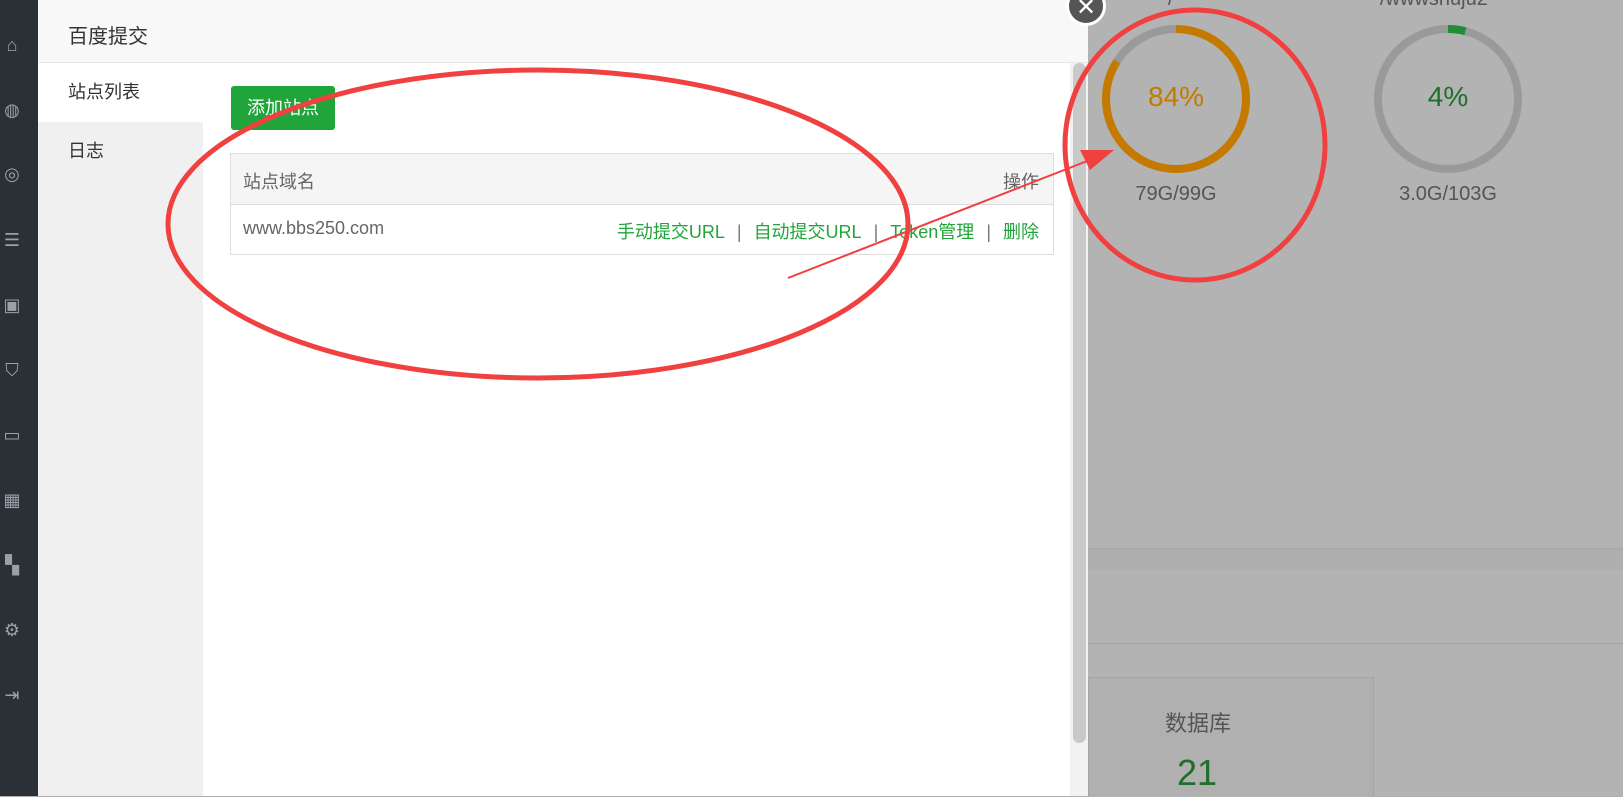 Image resolution: width=1623 pixels, height=797 pixels. Describe the element at coordinates (1097, 160) in the screenshot. I see `annotation-arrow-head` at that location.